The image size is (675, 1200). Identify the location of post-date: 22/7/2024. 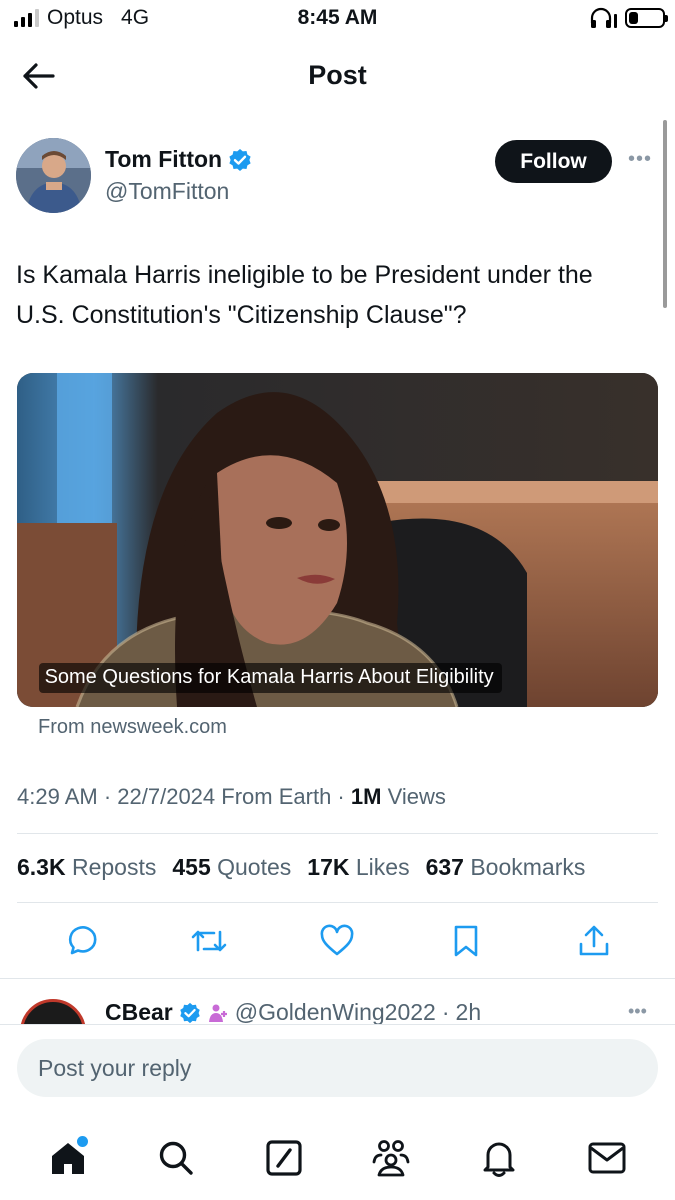
(166, 796).